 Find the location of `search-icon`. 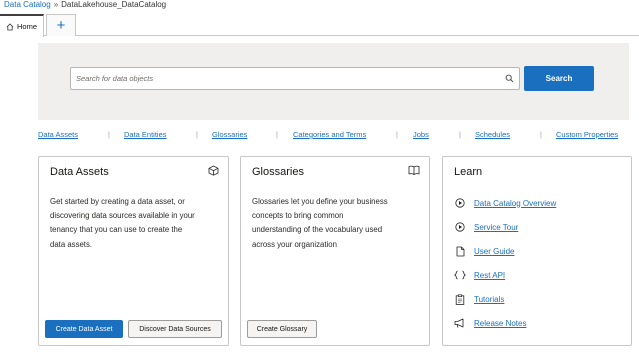

search-icon is located at coordinates (509, 78).